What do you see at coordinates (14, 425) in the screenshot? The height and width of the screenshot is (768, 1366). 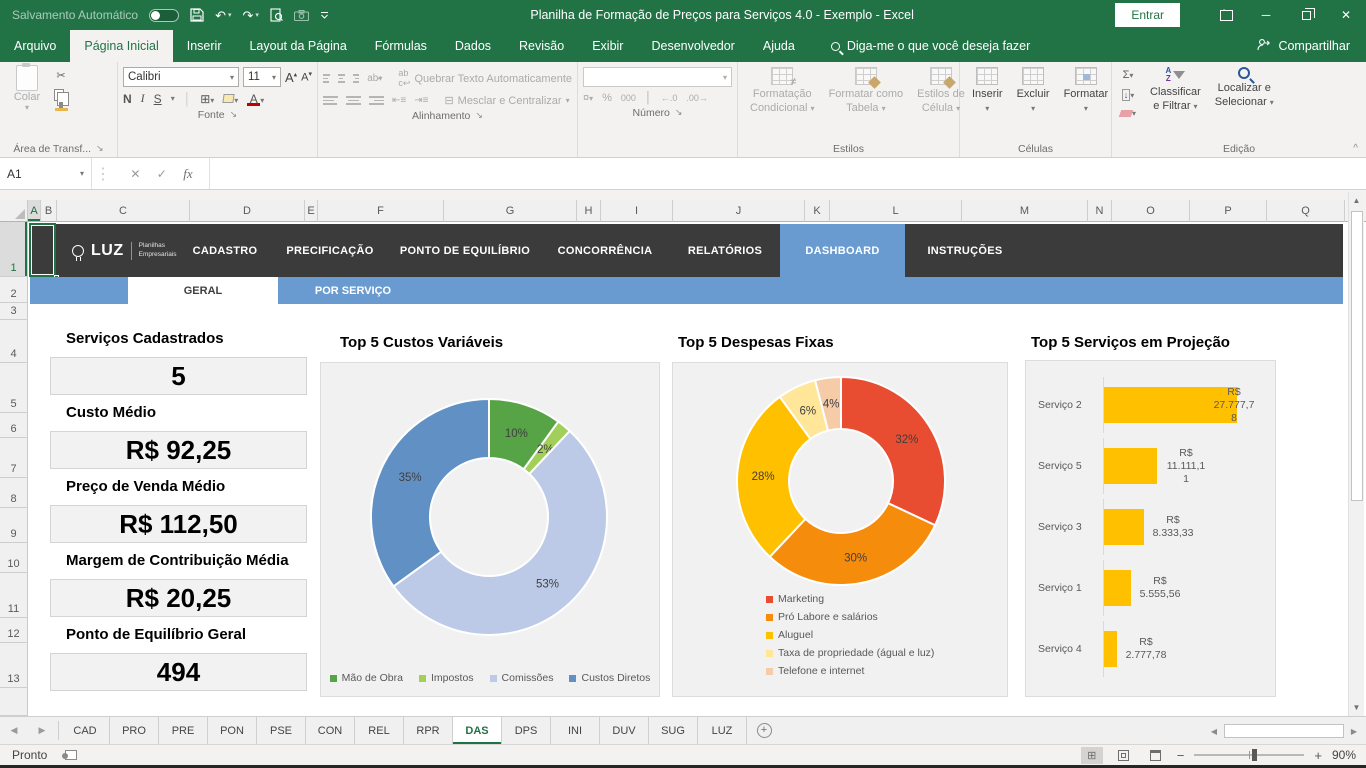 I see `row-header-6: 6` at bounding box center [14, 425].